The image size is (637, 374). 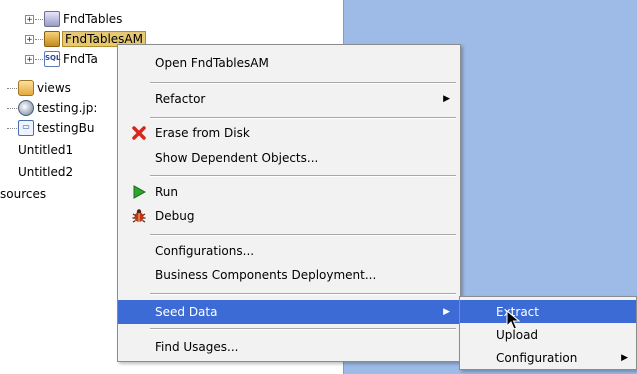 What do you see at coordinates (139, 216) in the screenshot?
I see `debug-bug-icon` at bounding box center [139, 216].